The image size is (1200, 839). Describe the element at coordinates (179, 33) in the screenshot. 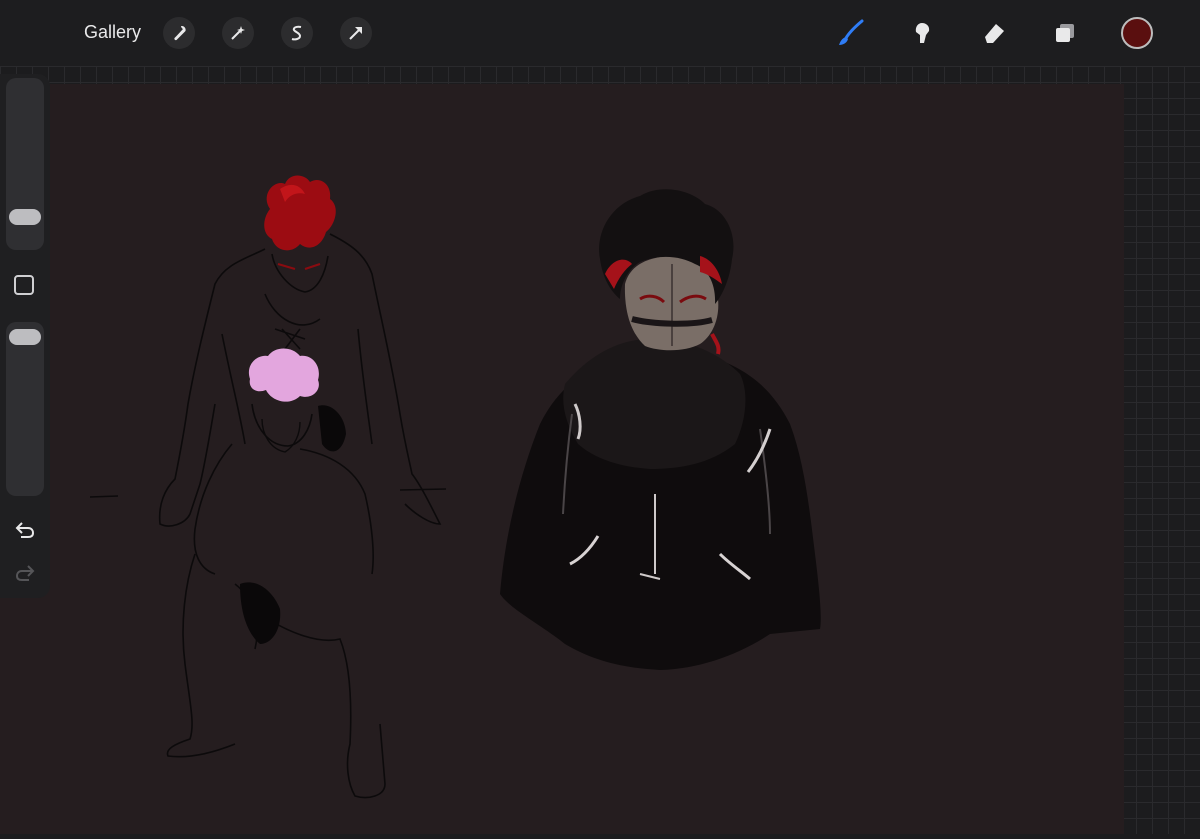

I see `wrench-icon` at that location.